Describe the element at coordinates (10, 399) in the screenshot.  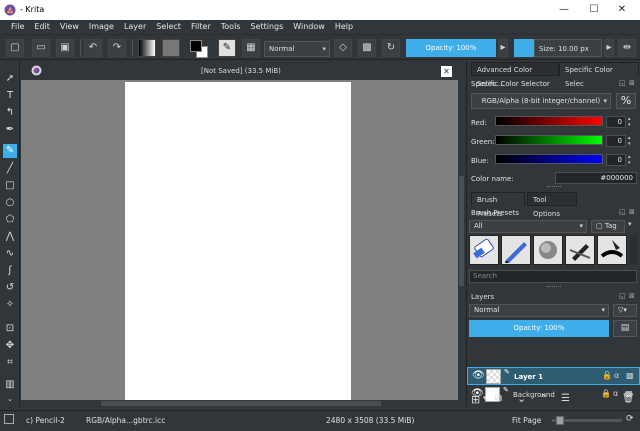
I see `toolbox-more-icon: ⌄` at that location.